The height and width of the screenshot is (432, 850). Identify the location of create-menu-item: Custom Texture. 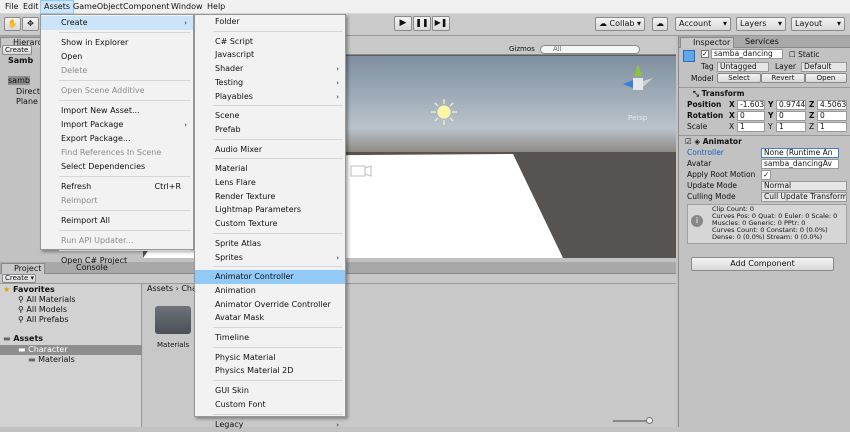
(270, 224).